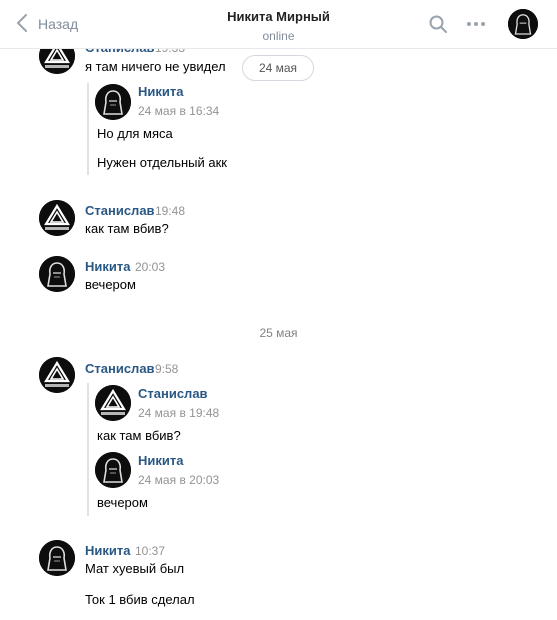 The height and width of the screenshot is (620, 557). What do you see at coordinates (140, 599) in the screenshot?
I see `message-text-line: Ток 1 вбив сделал` at bounding box center [140, 599].